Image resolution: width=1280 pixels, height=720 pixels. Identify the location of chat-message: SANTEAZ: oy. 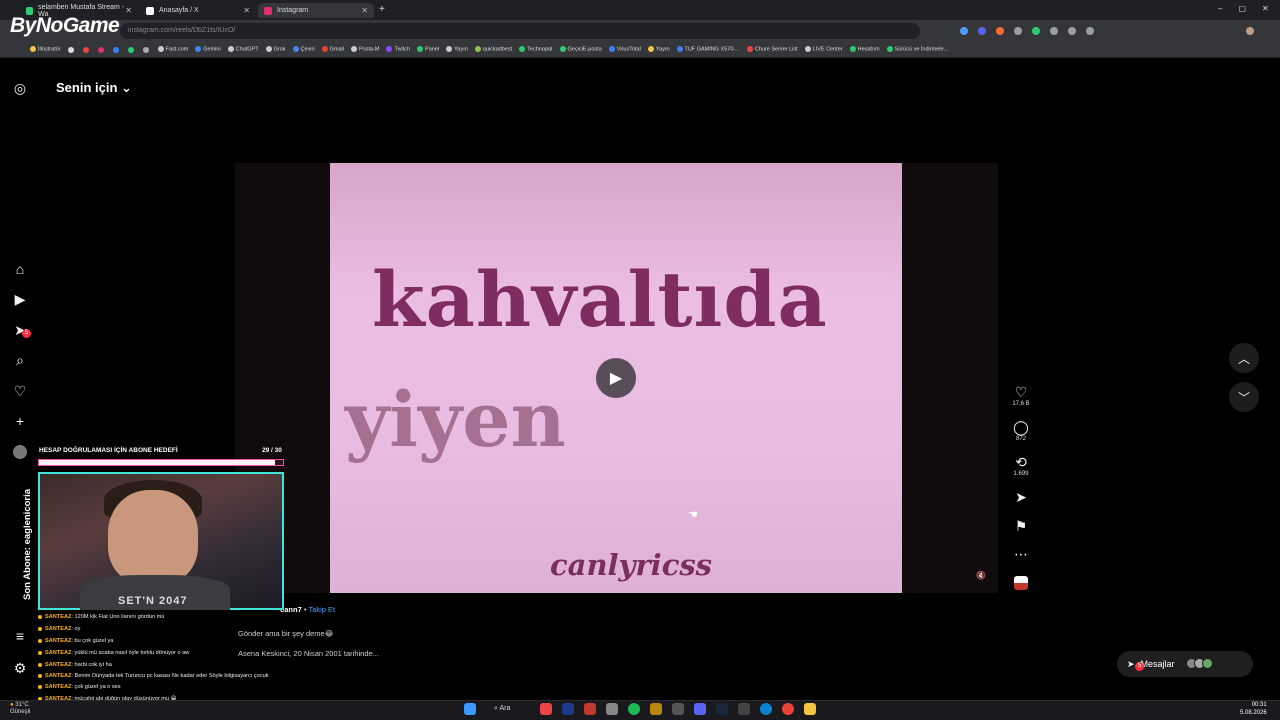
(163, 629).